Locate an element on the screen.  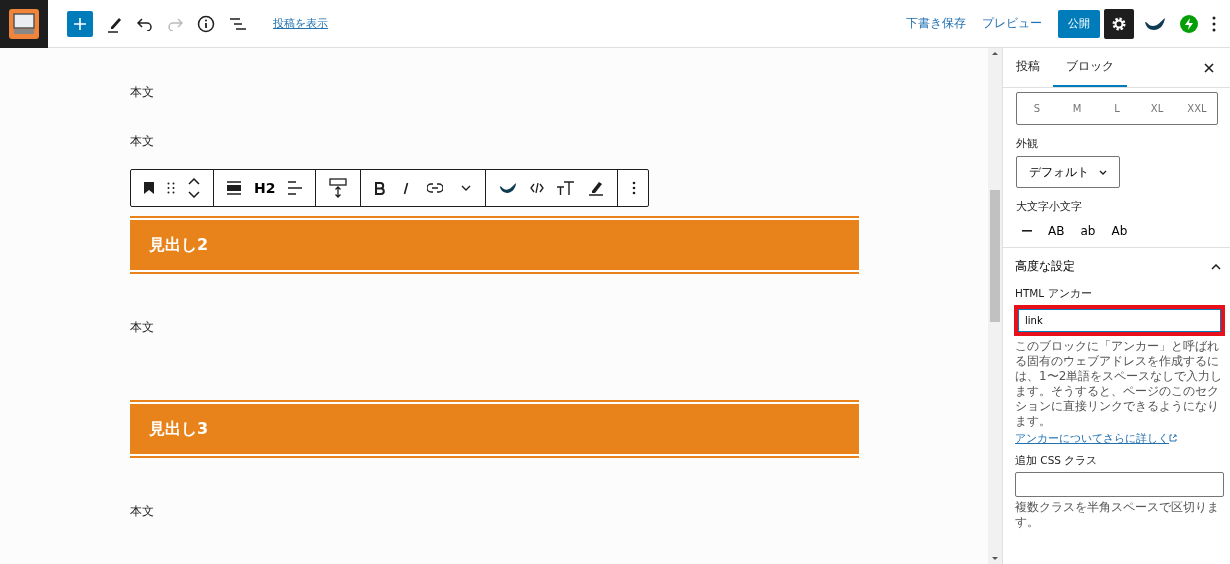
bold-icon is located at coordinates (380, 188).